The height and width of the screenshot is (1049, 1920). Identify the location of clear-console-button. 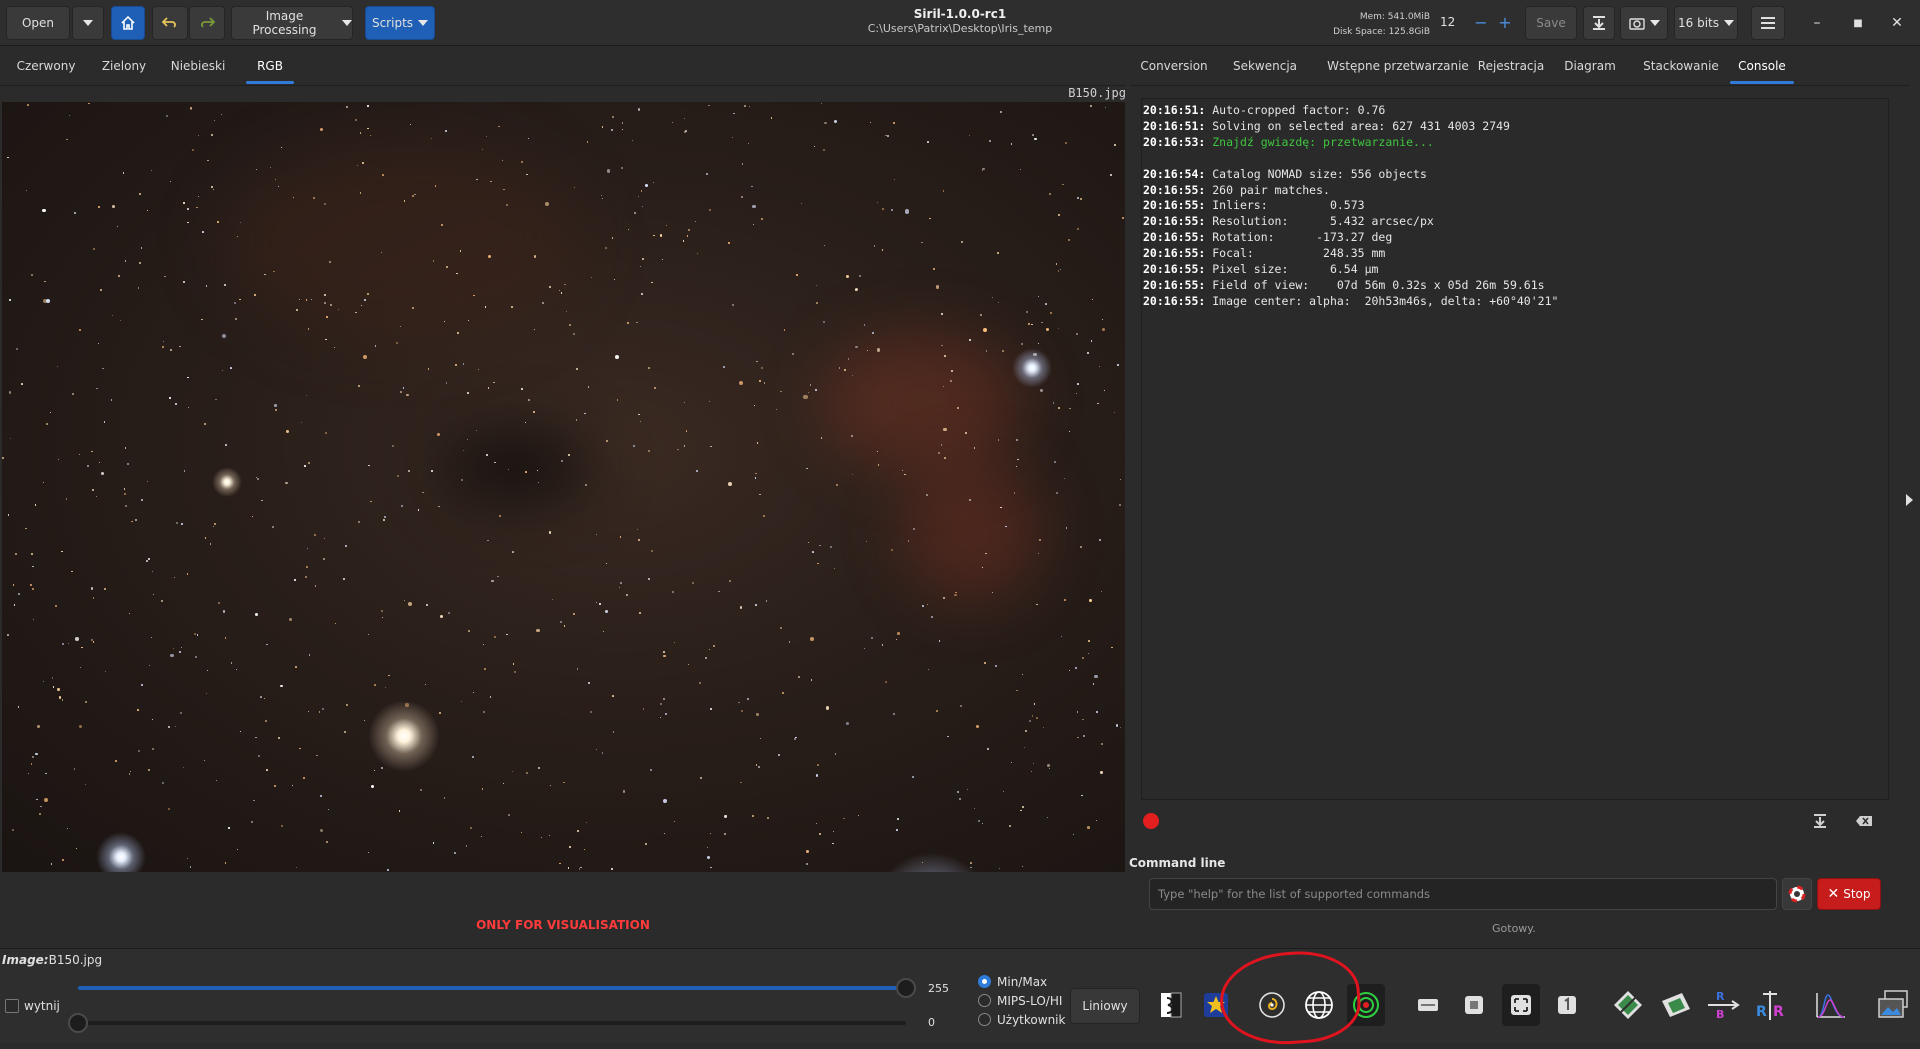
(1864, 821).